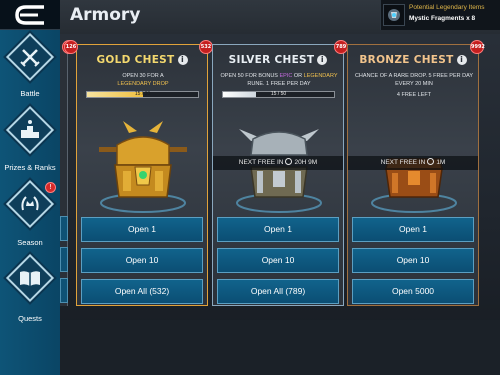  I want to click on free-timer: NEXT FREE IN 1M, so click(413, 163).